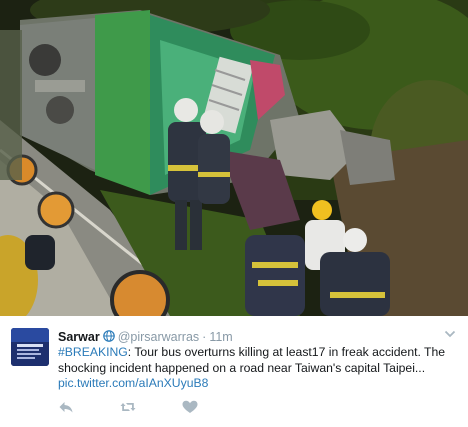  What do you see at coordinates (79, 337) in the screenshot?
I see `display-name: Sarwar` at bounding box center [79, 337].